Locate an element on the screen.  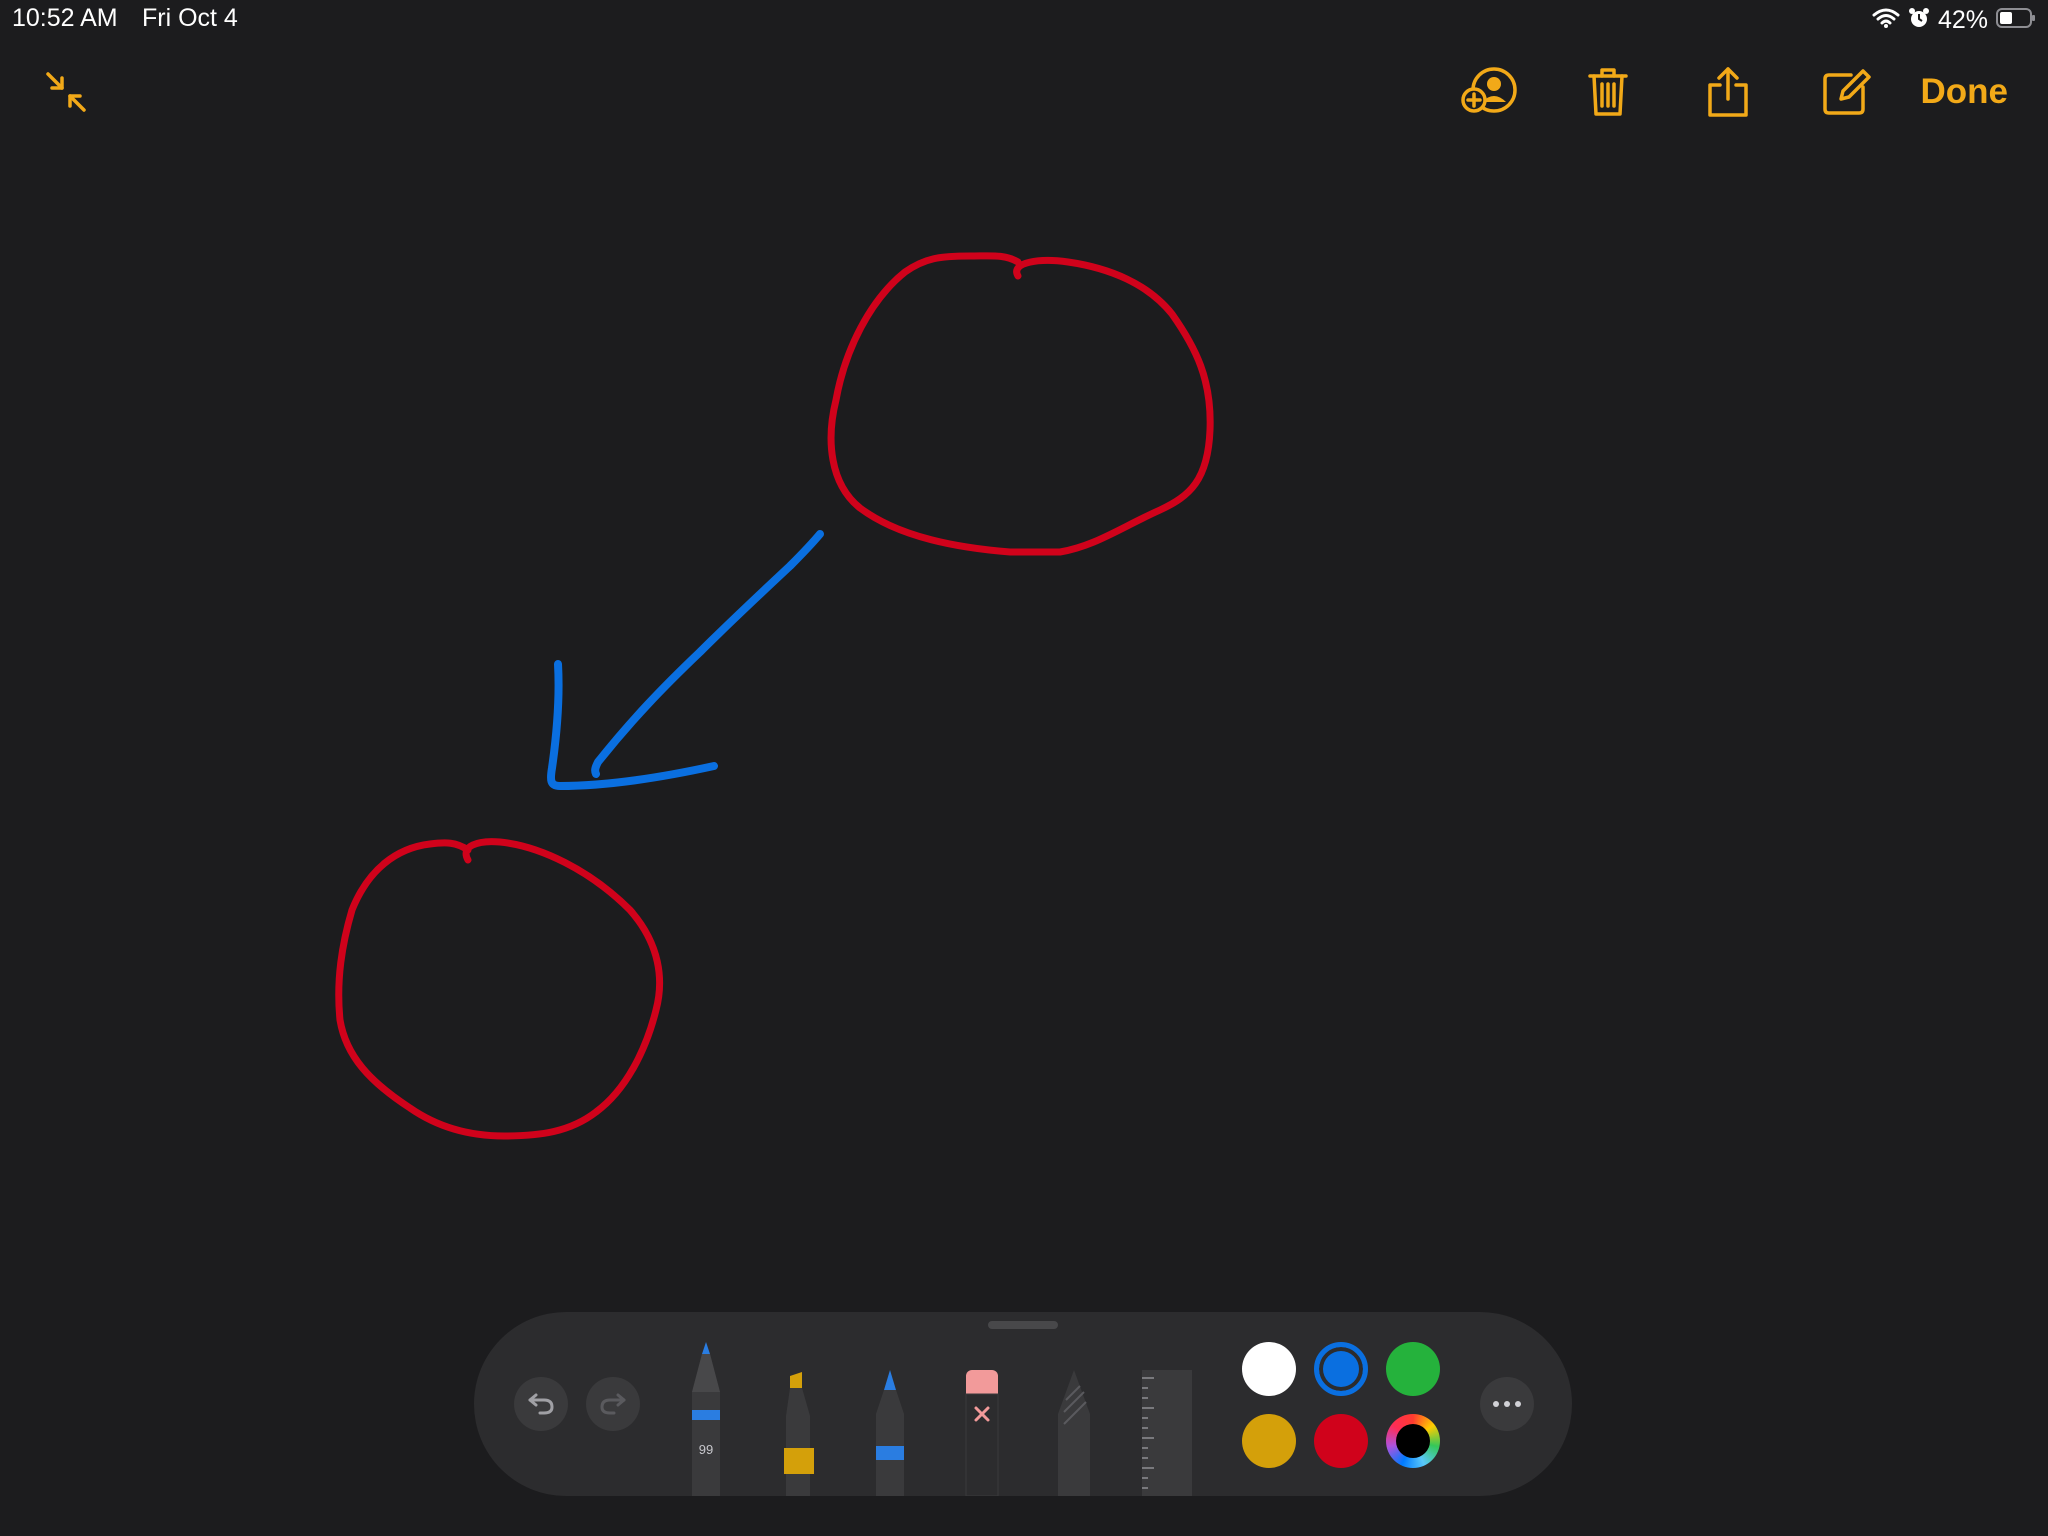
compose-icon is located at coordinates (1846, 94).